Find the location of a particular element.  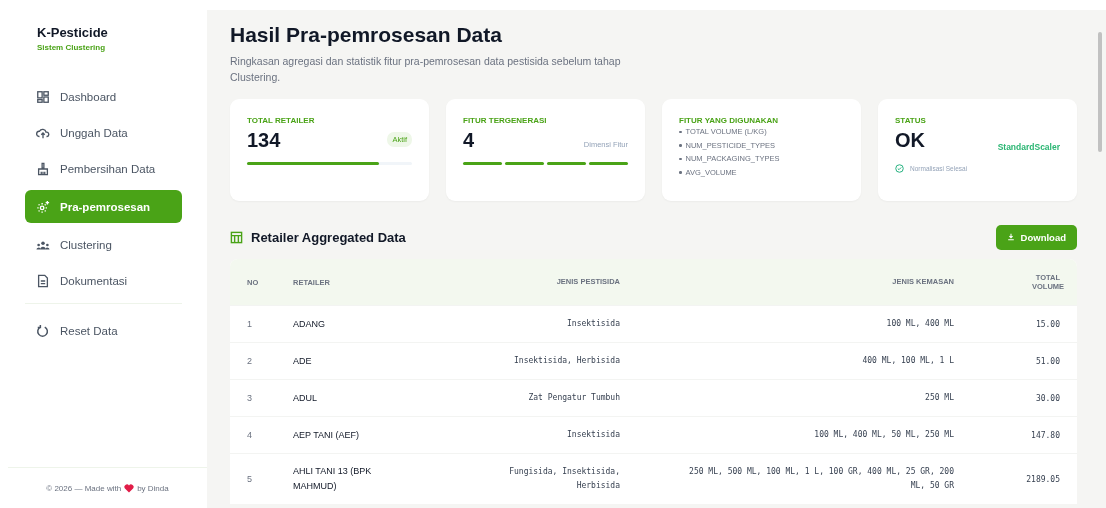

table-cell-text: 100 ML, 400 ML is located at coordinates (920, 324).